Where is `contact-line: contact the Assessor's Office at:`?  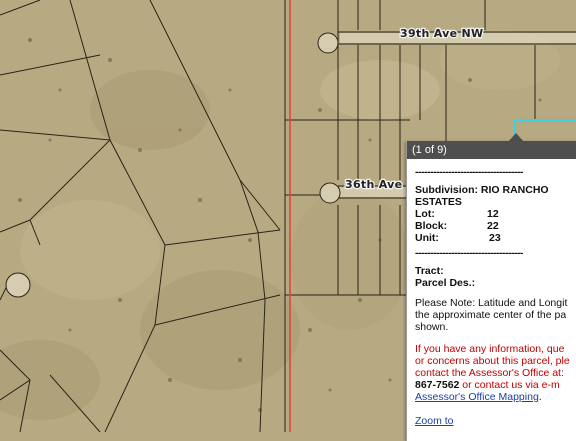 contact-line: contact the Assessor's Office at: is located at coordinates (489, 373).